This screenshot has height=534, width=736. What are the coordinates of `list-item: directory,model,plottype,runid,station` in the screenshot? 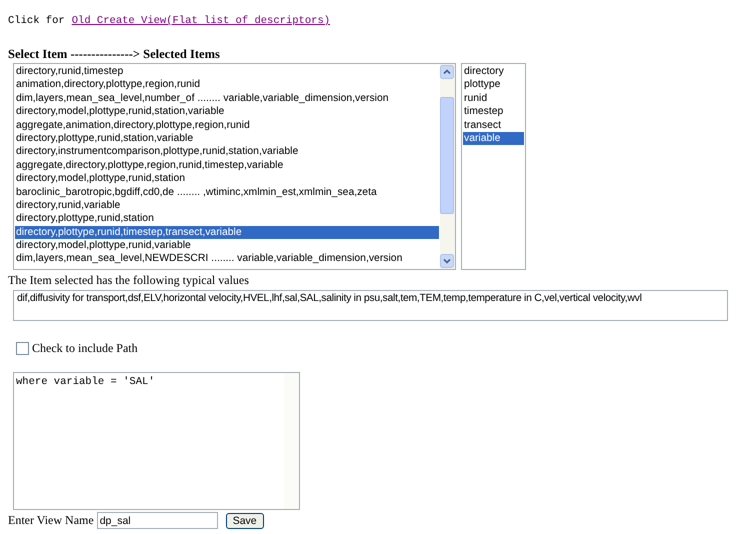 It's located at (227, 179).